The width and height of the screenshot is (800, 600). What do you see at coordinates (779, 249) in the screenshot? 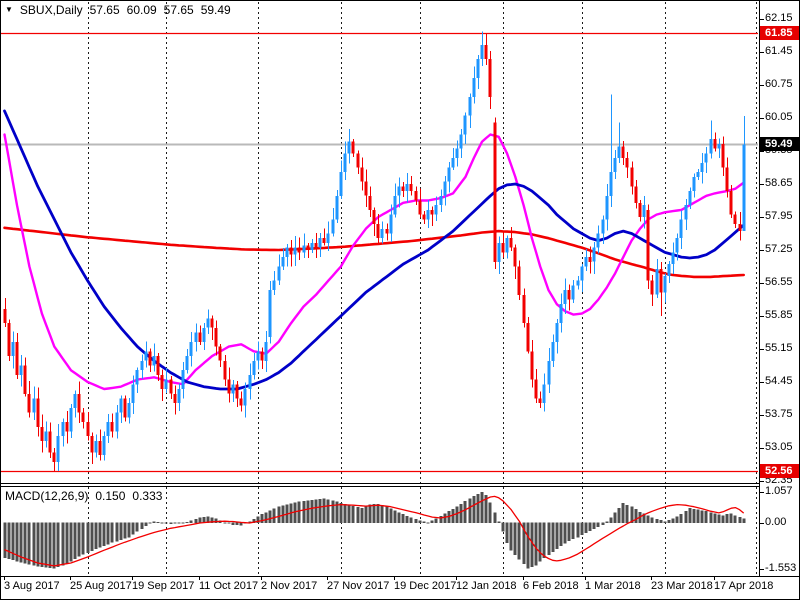
I see `price-axis-label: 57.25` at bounding box center [779, 249].